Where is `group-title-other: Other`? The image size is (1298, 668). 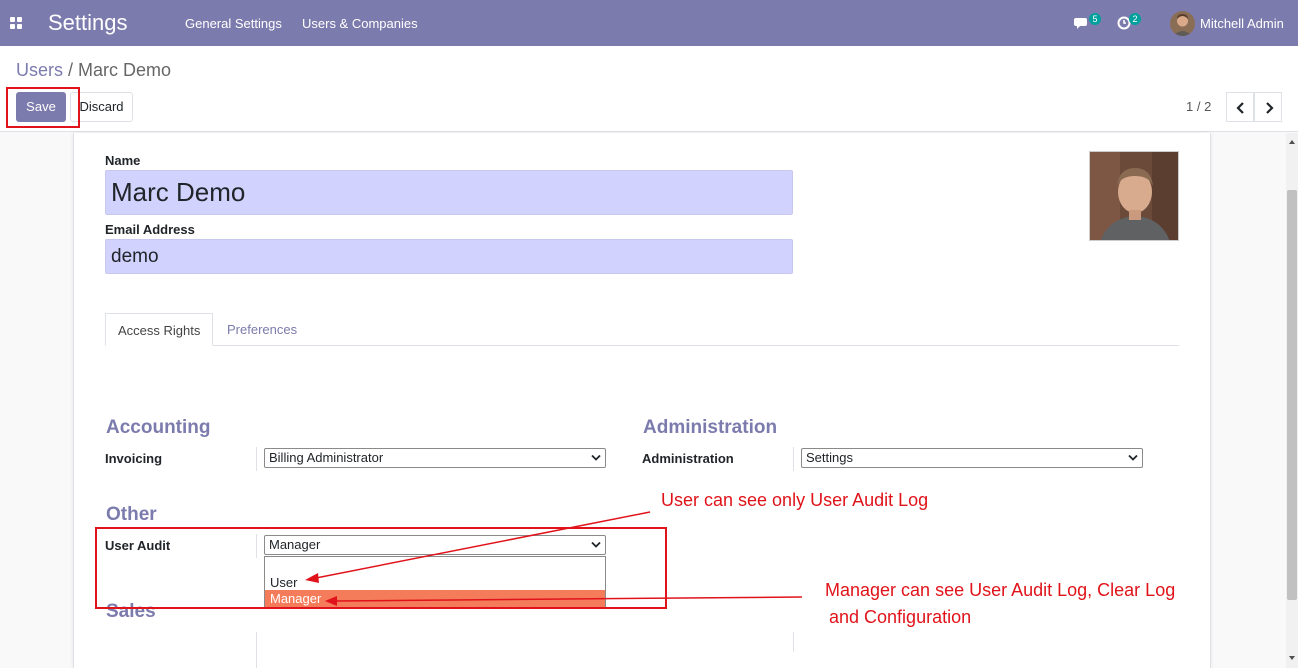
group-title-other: Other is located at coordinates (131, 514).